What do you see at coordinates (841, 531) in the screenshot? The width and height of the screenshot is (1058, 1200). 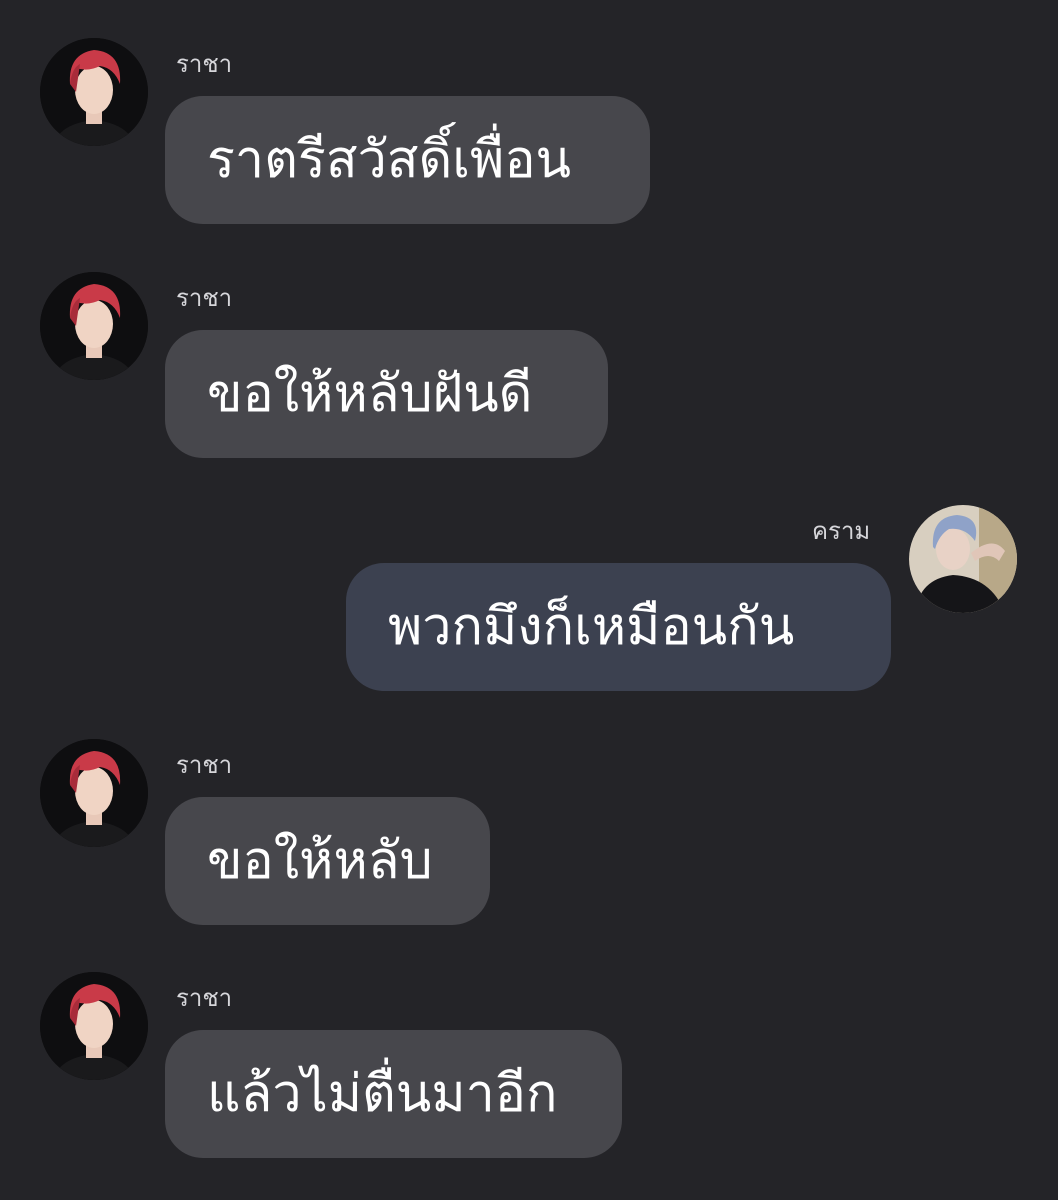 I see `sender-name: คราม` at bounding box center [841, 531].